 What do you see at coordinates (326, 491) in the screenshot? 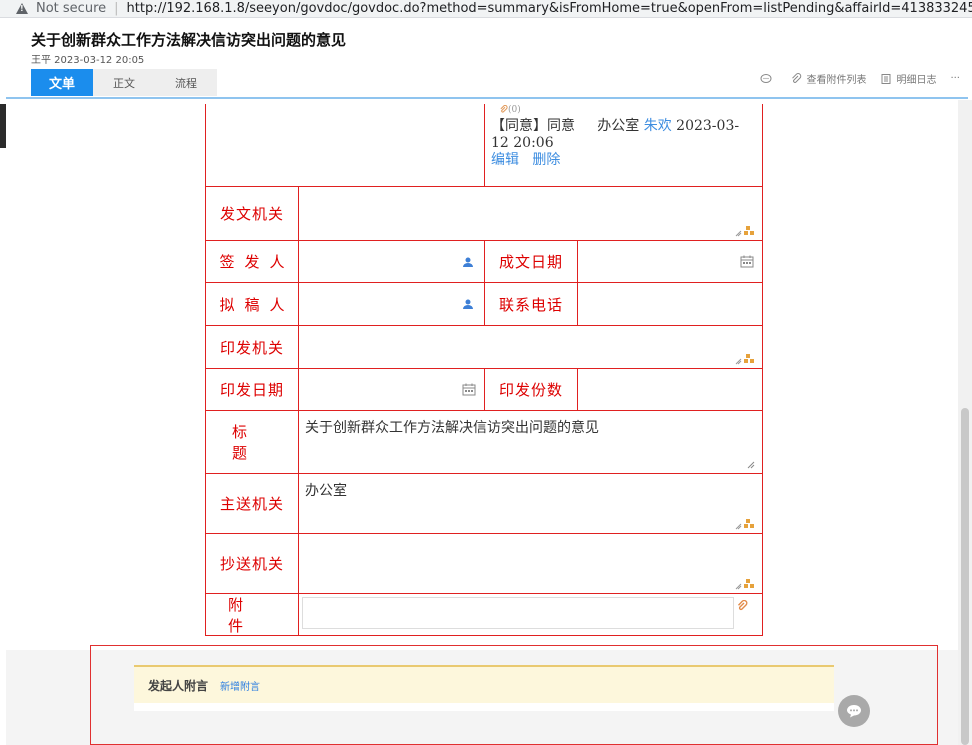
I see `zhusong-value: 办公室` at bounding box center [326, 491].